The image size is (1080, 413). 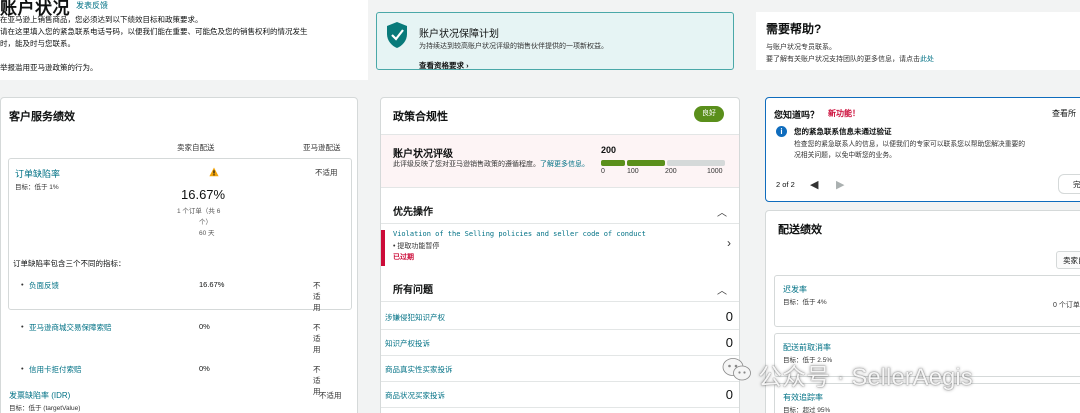 I want to click on odr-amazon-value: 不适用, so click(x=326, y=172).